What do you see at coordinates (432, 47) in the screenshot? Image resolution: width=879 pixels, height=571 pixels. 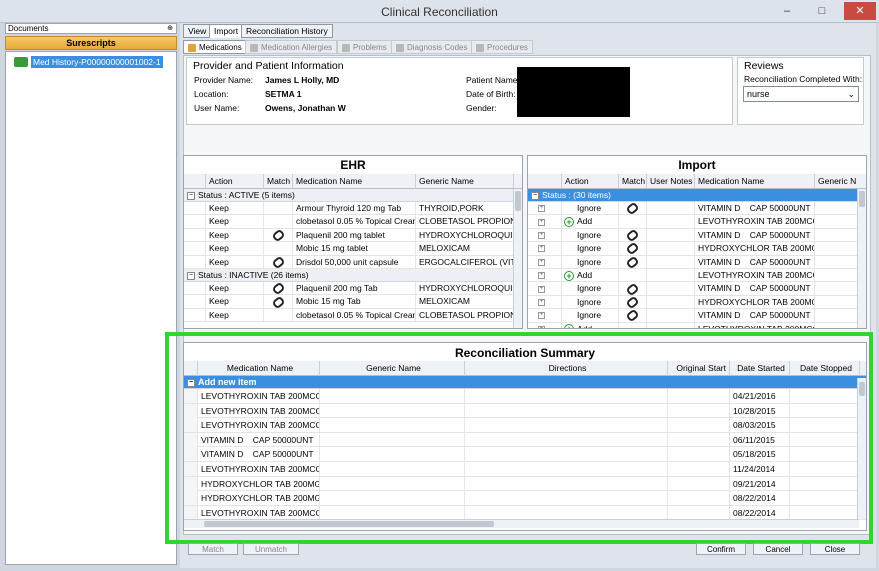 I see `subtab-diagnosis-codes: Diagnosis Codes` at bounding box center [432, 47].